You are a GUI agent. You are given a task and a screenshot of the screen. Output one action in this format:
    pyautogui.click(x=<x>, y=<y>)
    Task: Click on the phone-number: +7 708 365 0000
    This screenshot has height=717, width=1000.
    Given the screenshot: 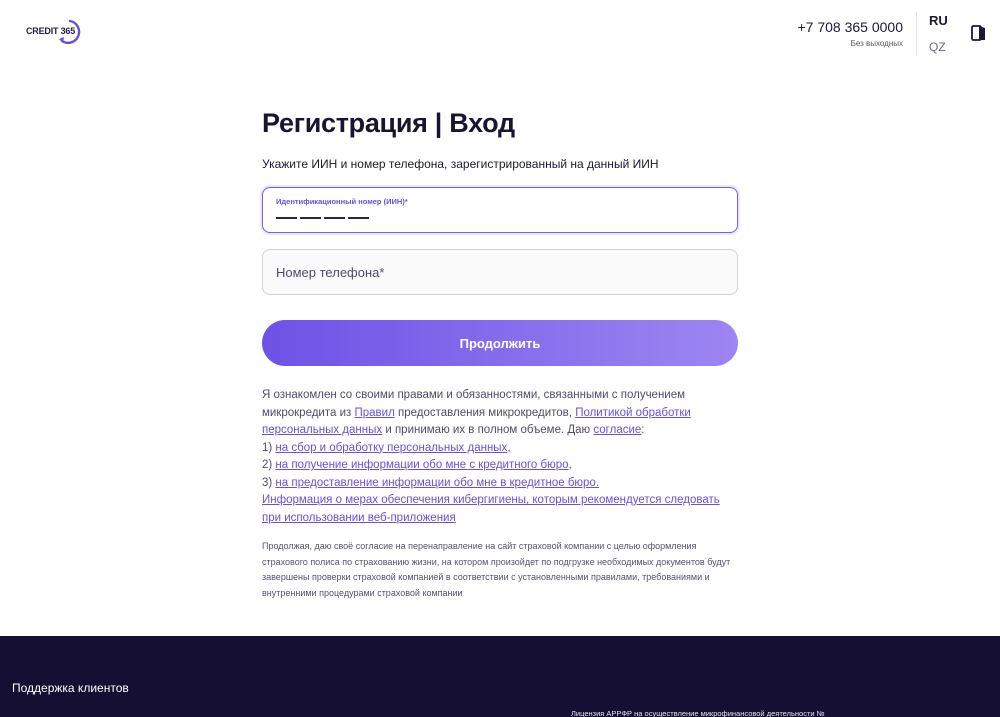 What is the action you would take?
    pyautogui.click(x=851, y=27)
    